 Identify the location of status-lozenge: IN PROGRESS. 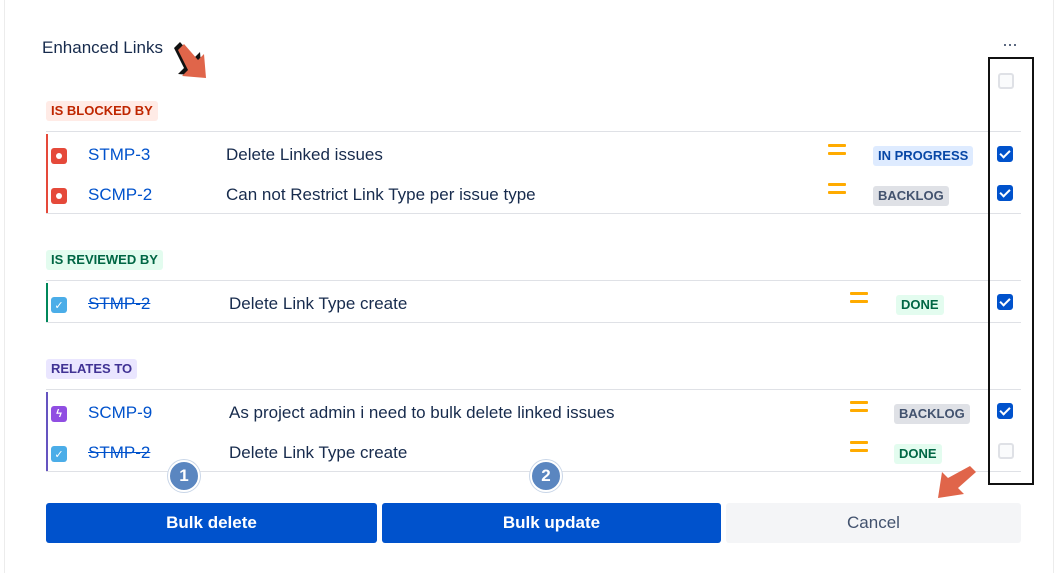
(923, 156).